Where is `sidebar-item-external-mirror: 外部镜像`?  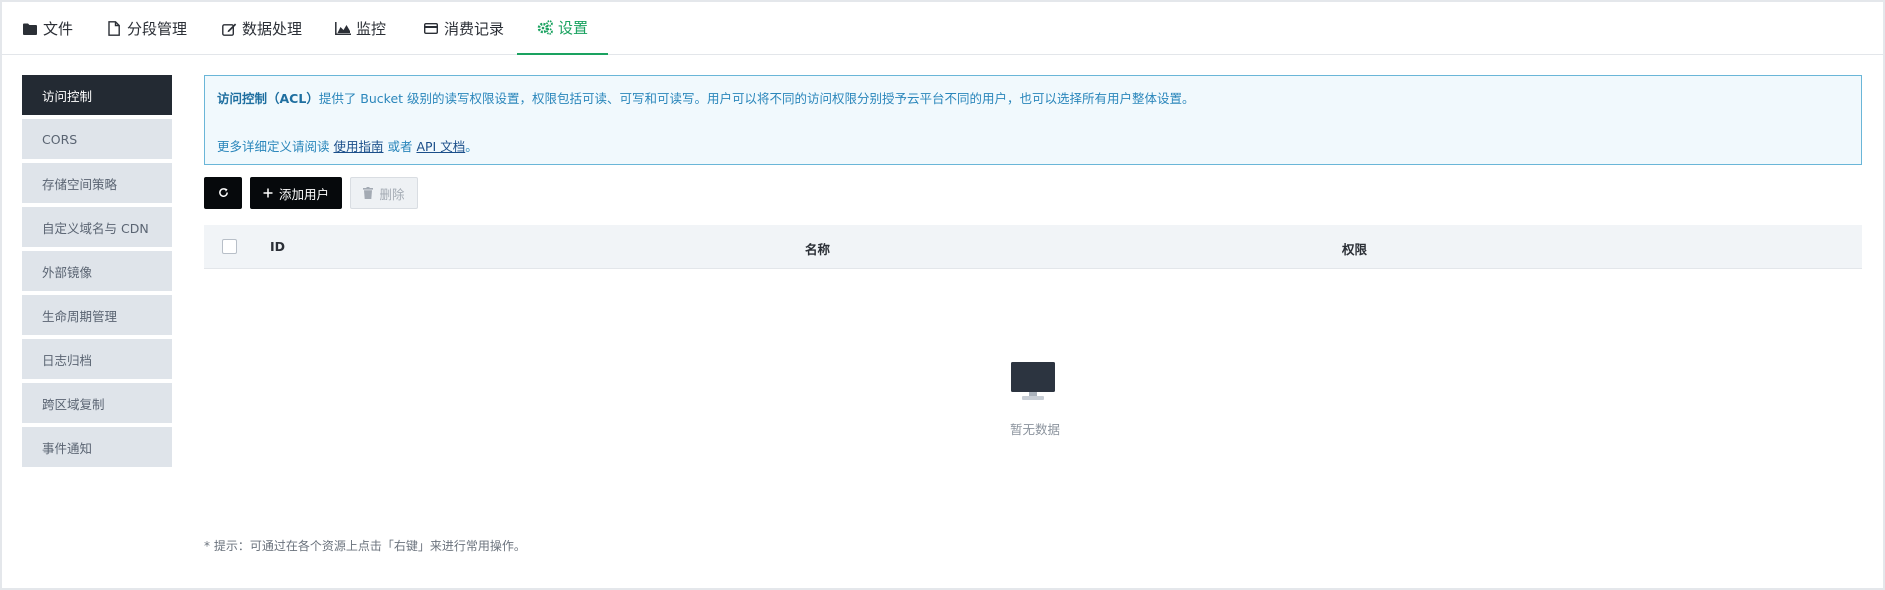
sidebar-item-external-mirror: 外部镜像 is located at coordinates (97, 271).